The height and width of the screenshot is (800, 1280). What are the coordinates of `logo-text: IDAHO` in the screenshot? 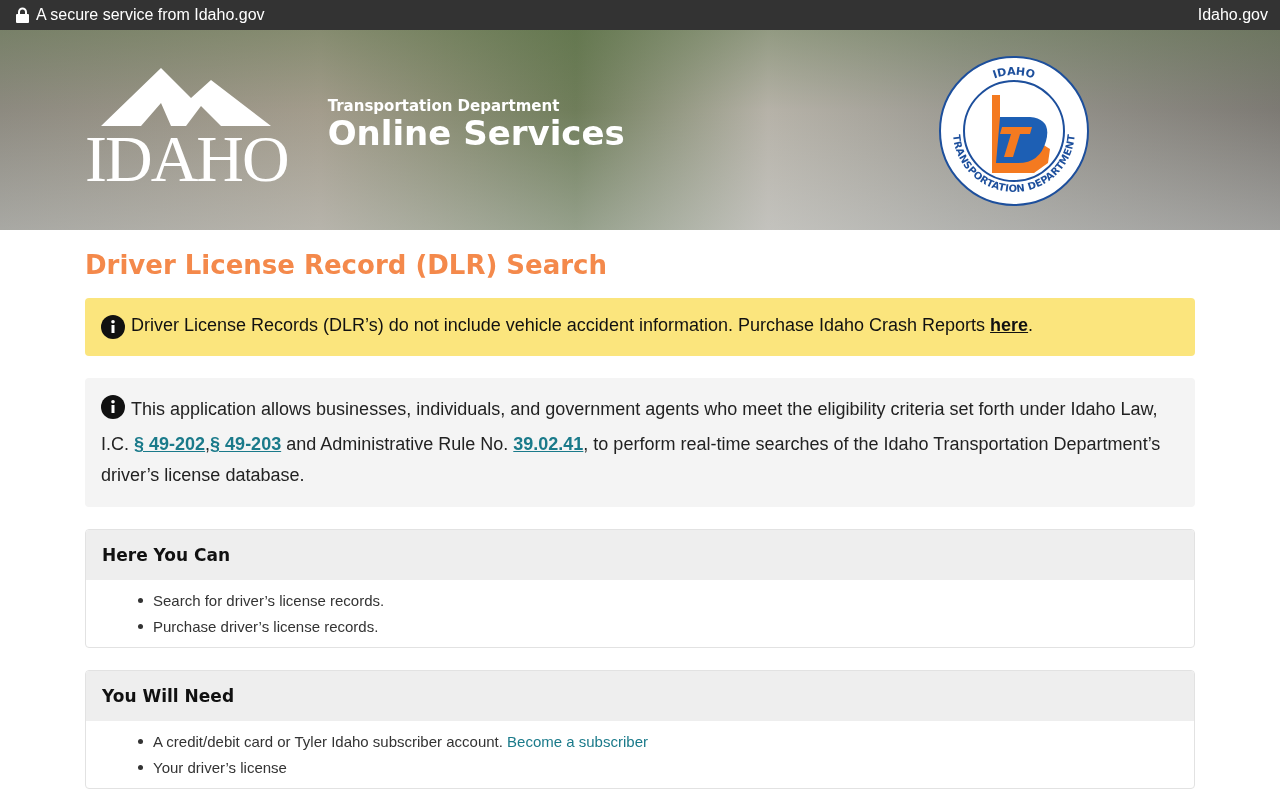 It's located at (186, 159).